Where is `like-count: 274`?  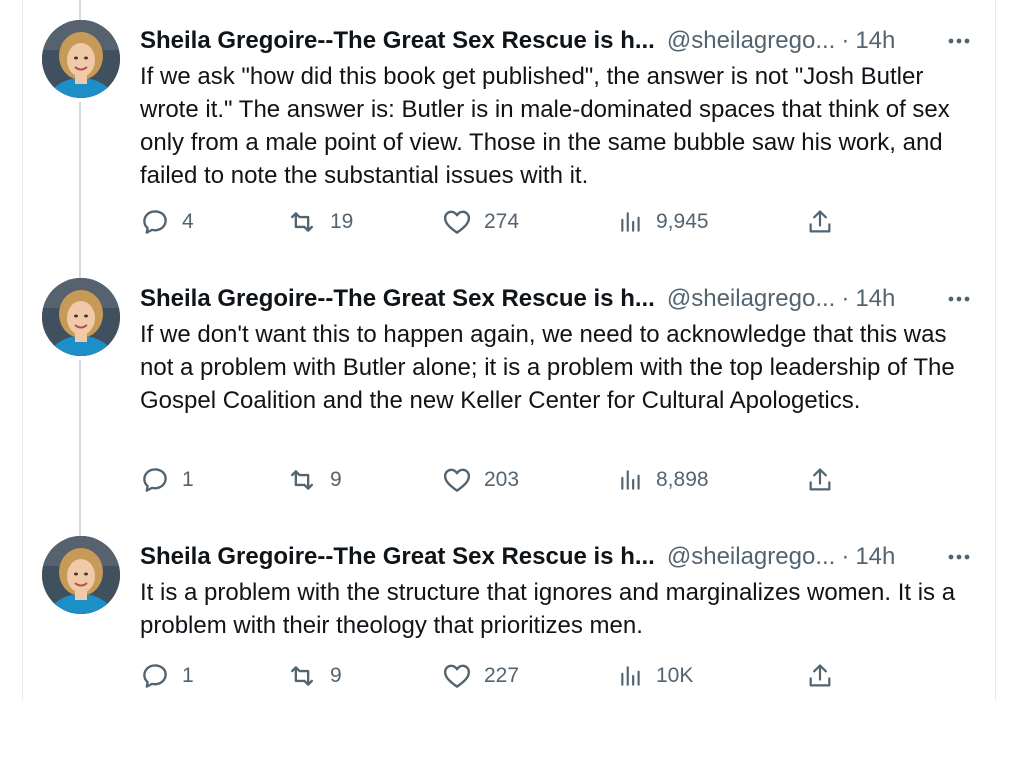
like-count: 274 is located at coordinates (502, 221).